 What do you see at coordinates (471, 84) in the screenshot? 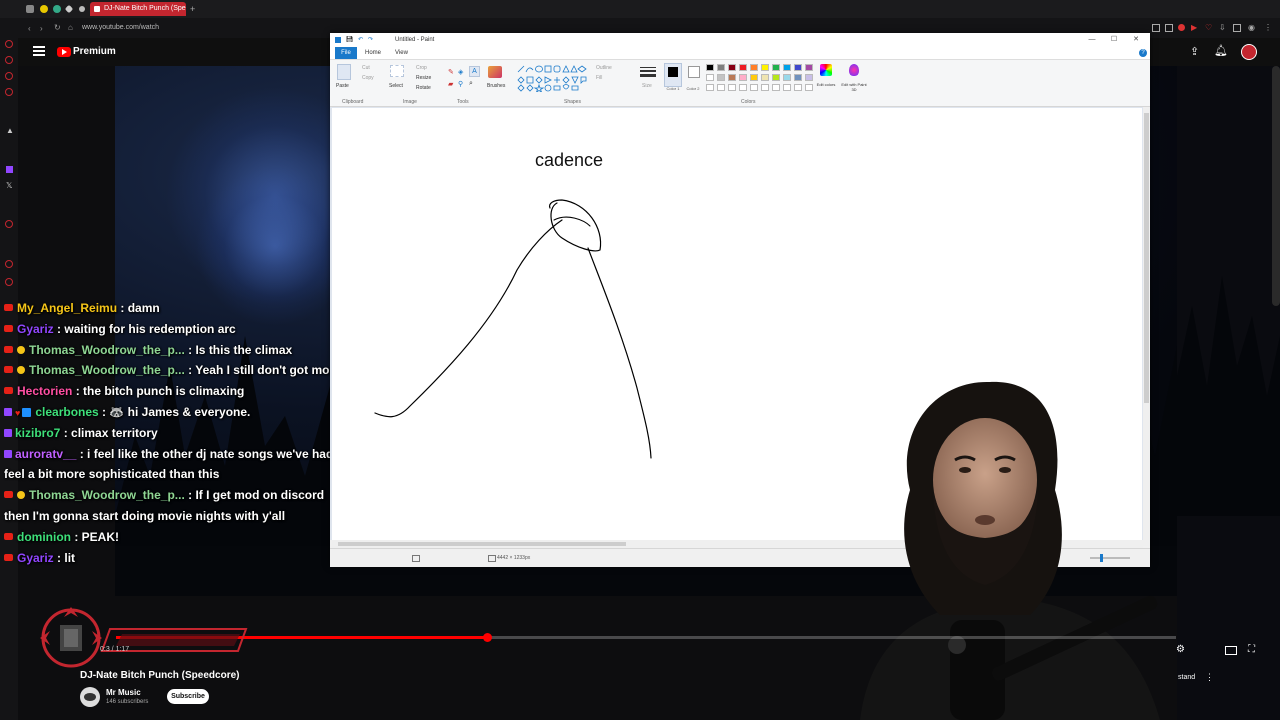
I see `magnifier-icon: ⌕` at bounding box center [471, 84].